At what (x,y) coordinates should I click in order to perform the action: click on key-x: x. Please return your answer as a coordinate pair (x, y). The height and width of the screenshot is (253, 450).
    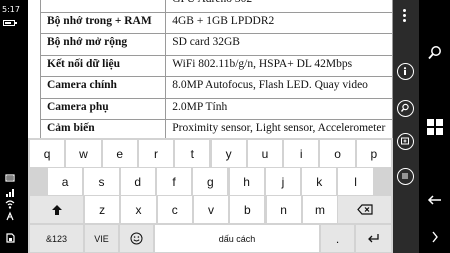
    Looking at the image, I should click on (138, 209).